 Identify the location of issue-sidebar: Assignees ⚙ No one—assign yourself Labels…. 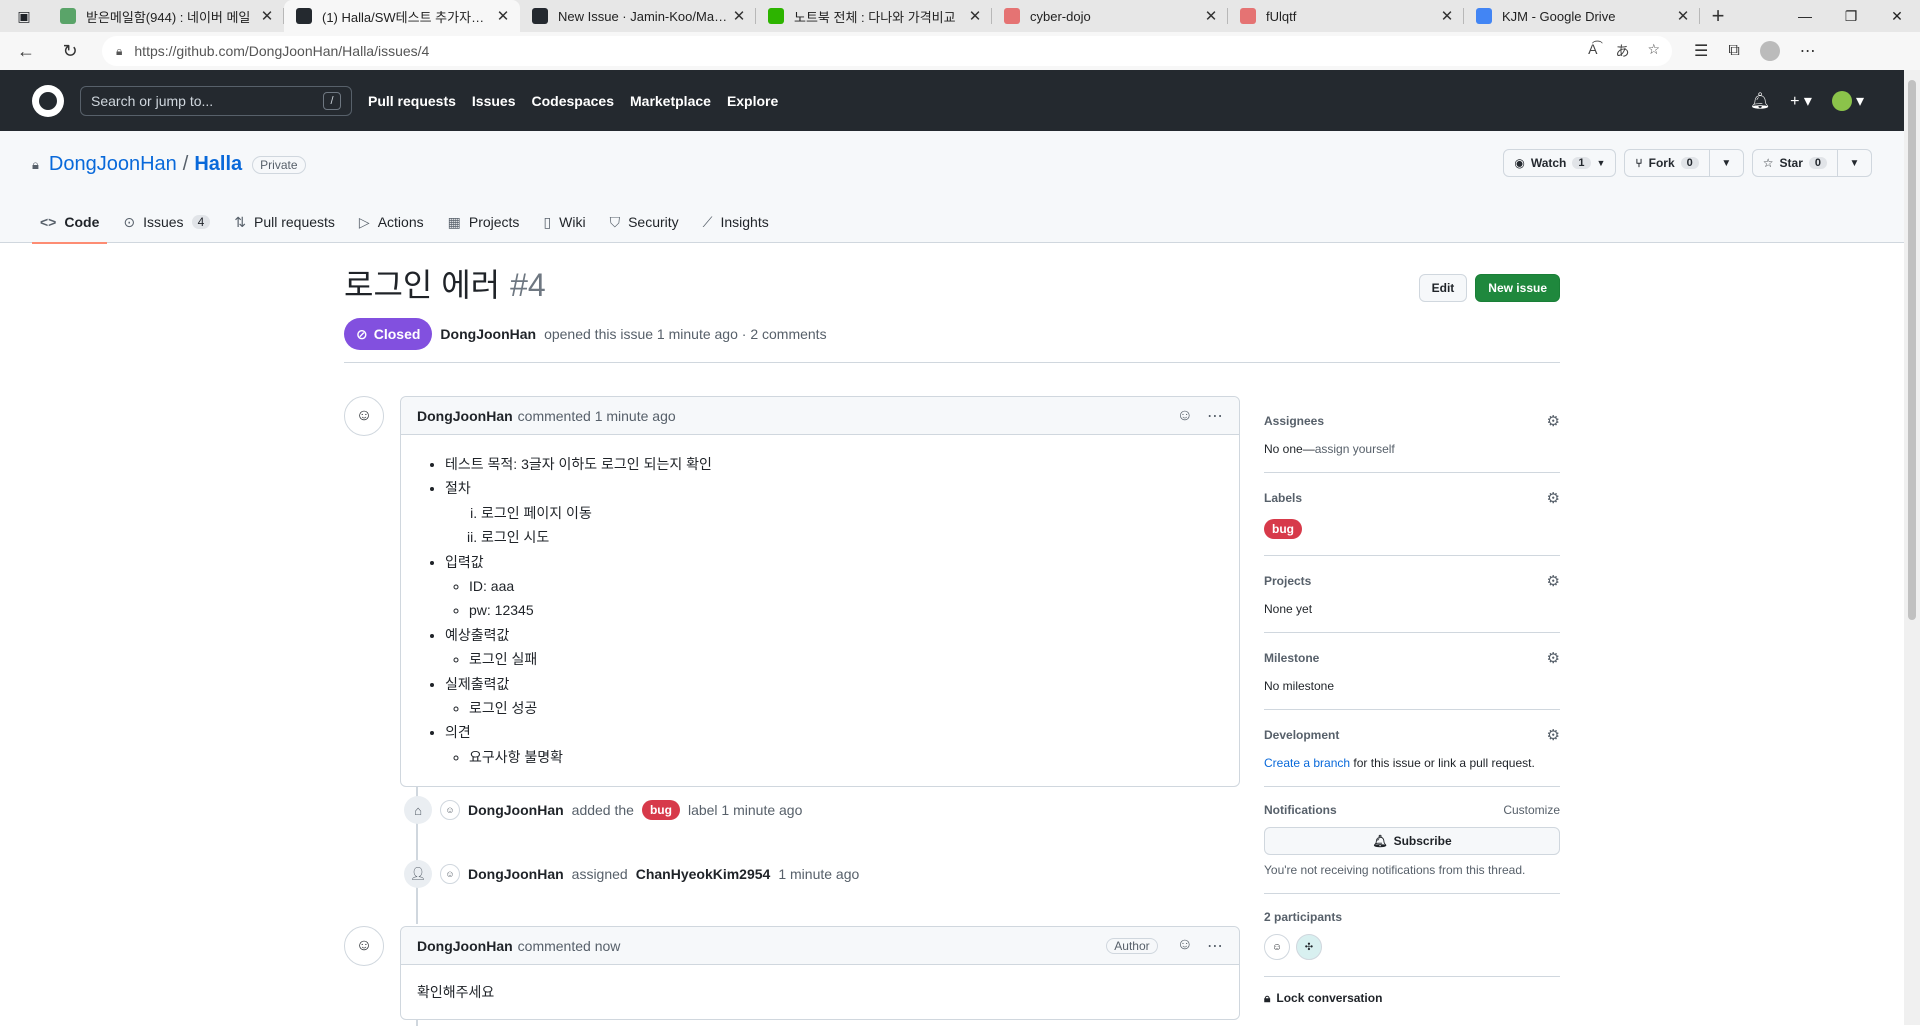
(1412, 708).